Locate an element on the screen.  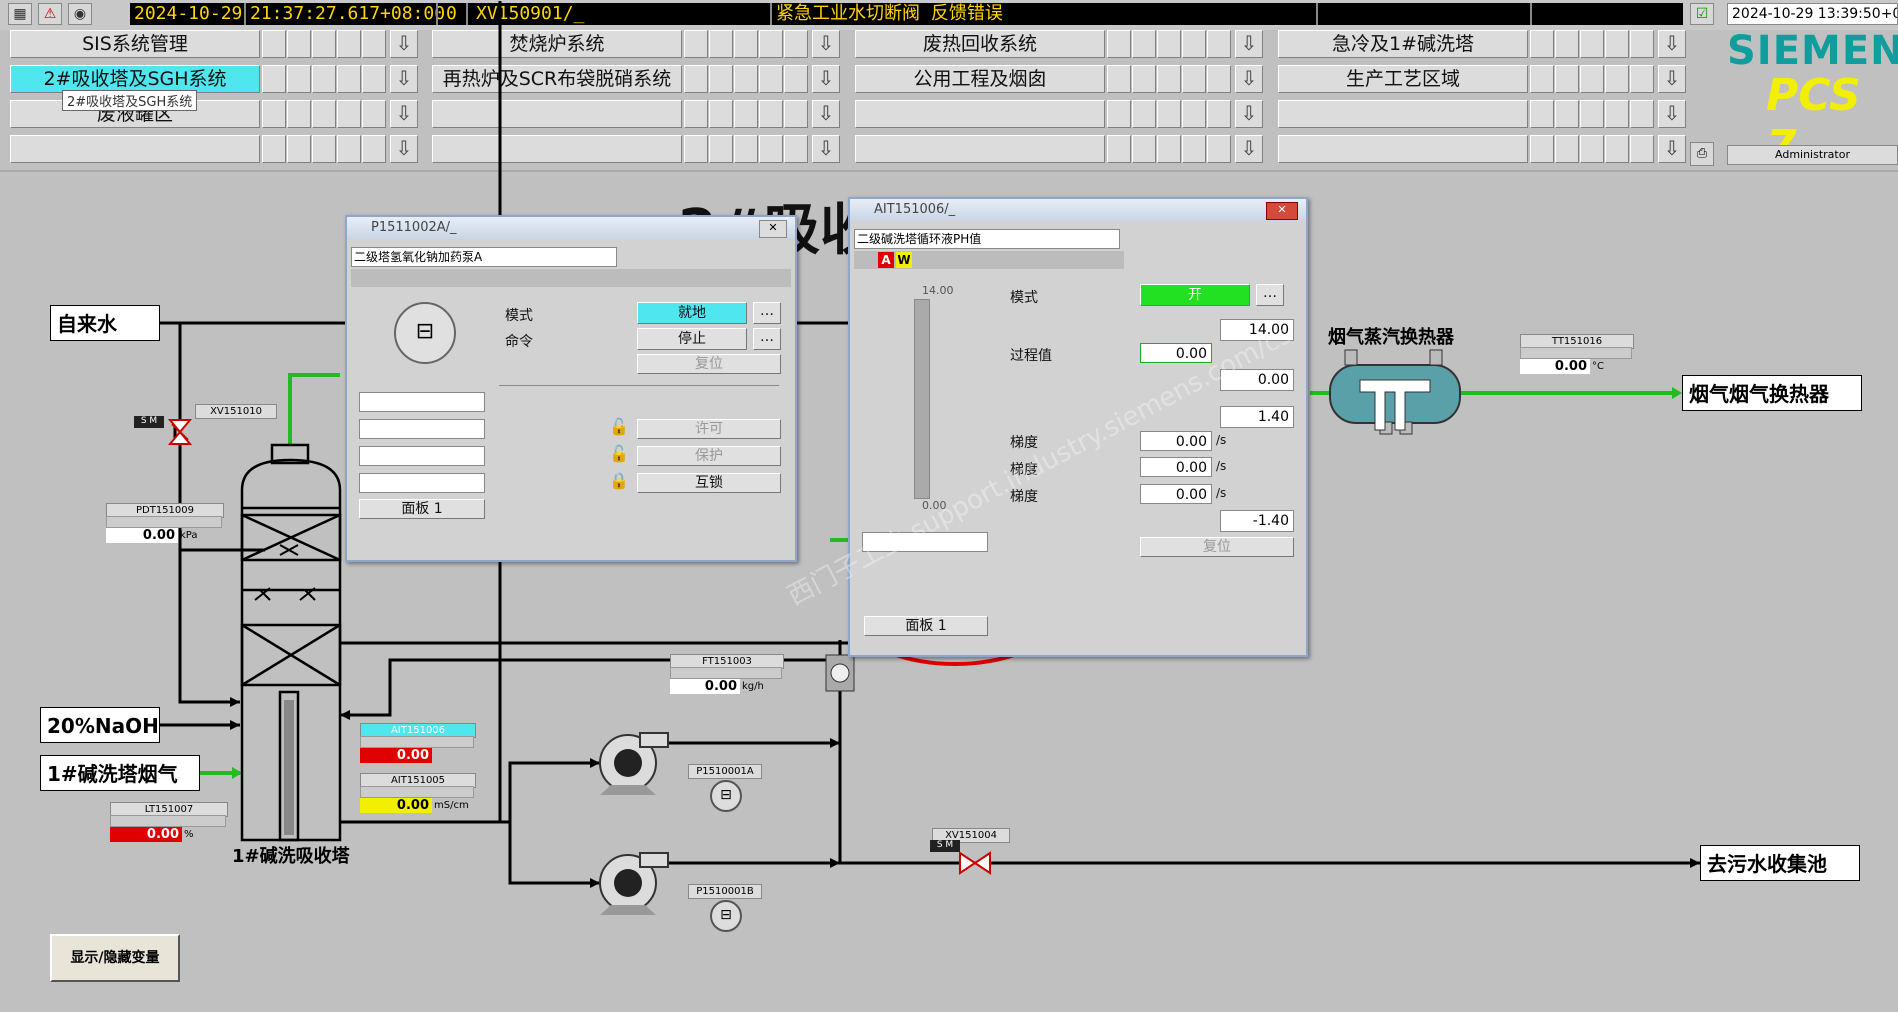
water-inlet-label: 自来水 is located at coordinates (87, 324).